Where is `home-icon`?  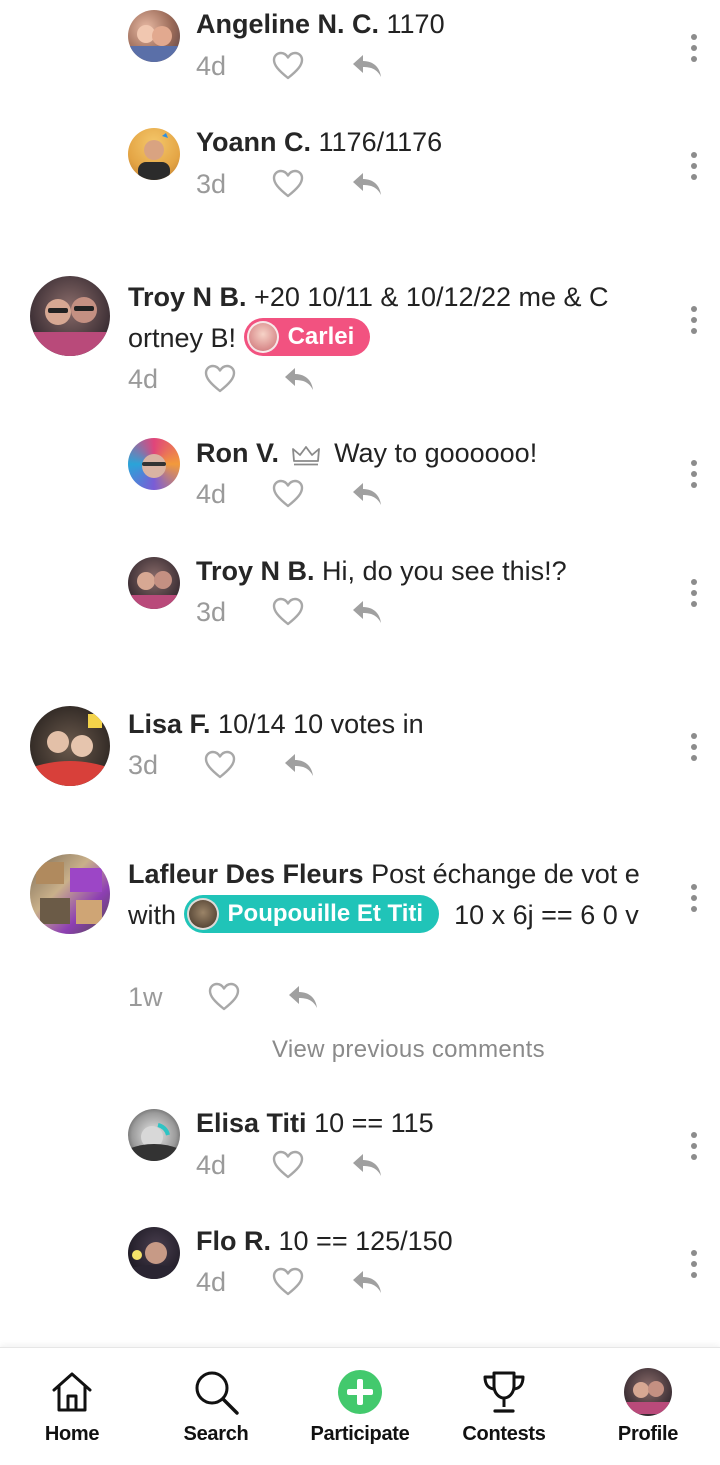
home-icon is located at coordinates (72, 1392).